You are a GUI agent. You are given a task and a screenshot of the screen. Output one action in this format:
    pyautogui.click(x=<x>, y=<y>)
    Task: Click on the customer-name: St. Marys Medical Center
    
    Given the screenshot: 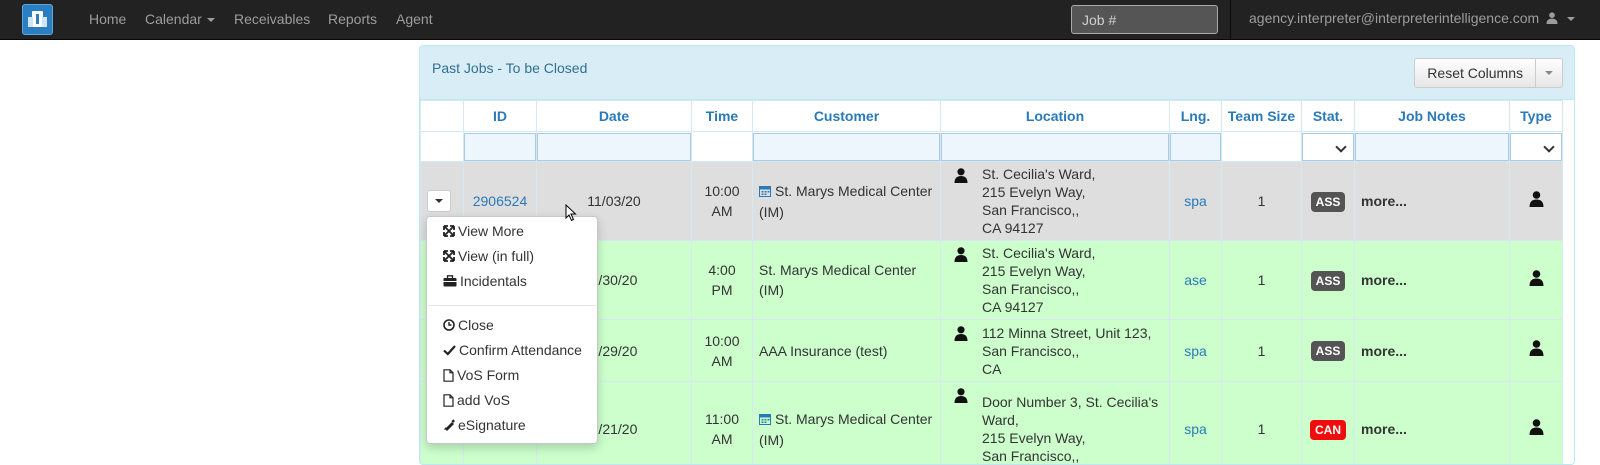 What is the action you would take?
    pyautogui.click(x=846, y=270)
    